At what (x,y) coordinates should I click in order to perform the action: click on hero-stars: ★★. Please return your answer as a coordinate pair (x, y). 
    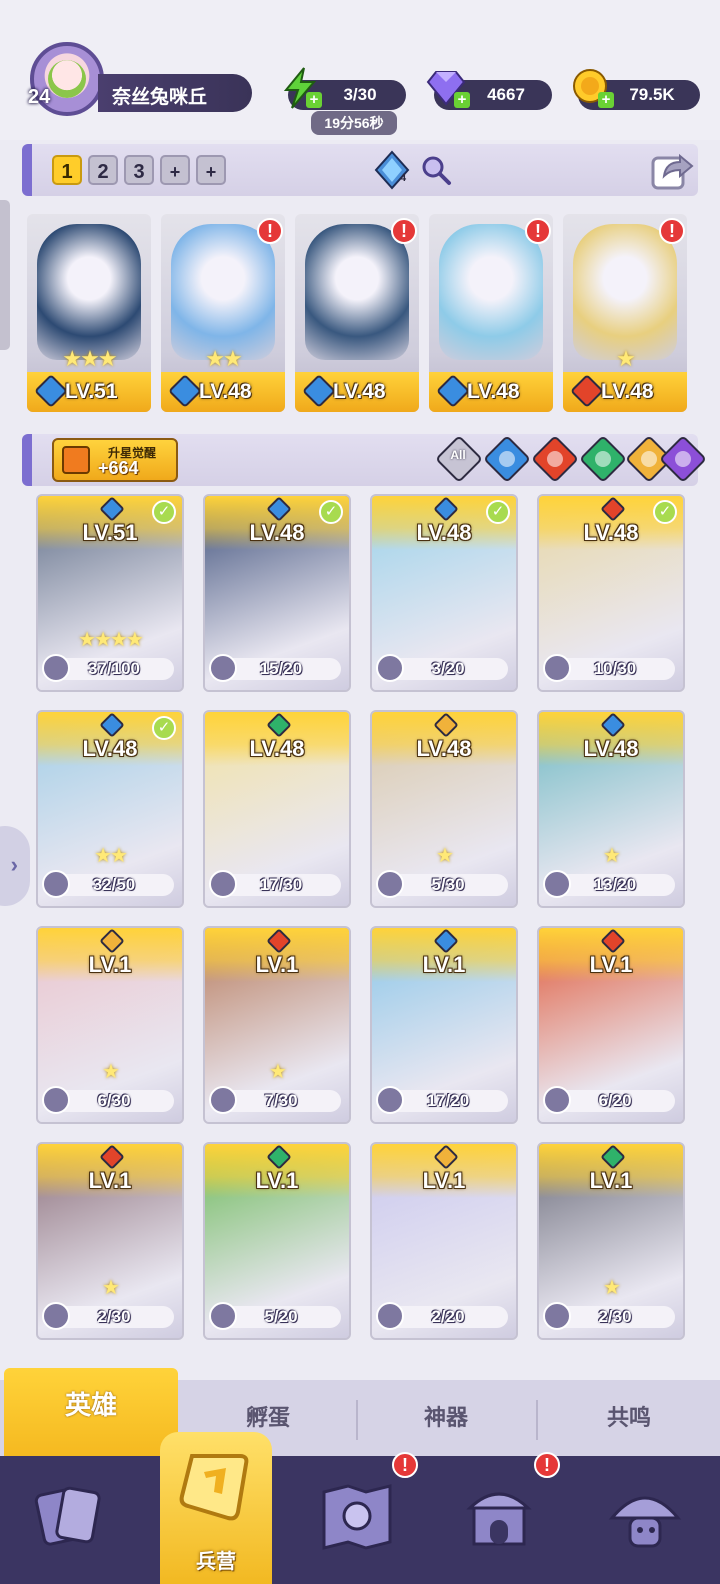
    Looking at the image, I should click on (111, 856).